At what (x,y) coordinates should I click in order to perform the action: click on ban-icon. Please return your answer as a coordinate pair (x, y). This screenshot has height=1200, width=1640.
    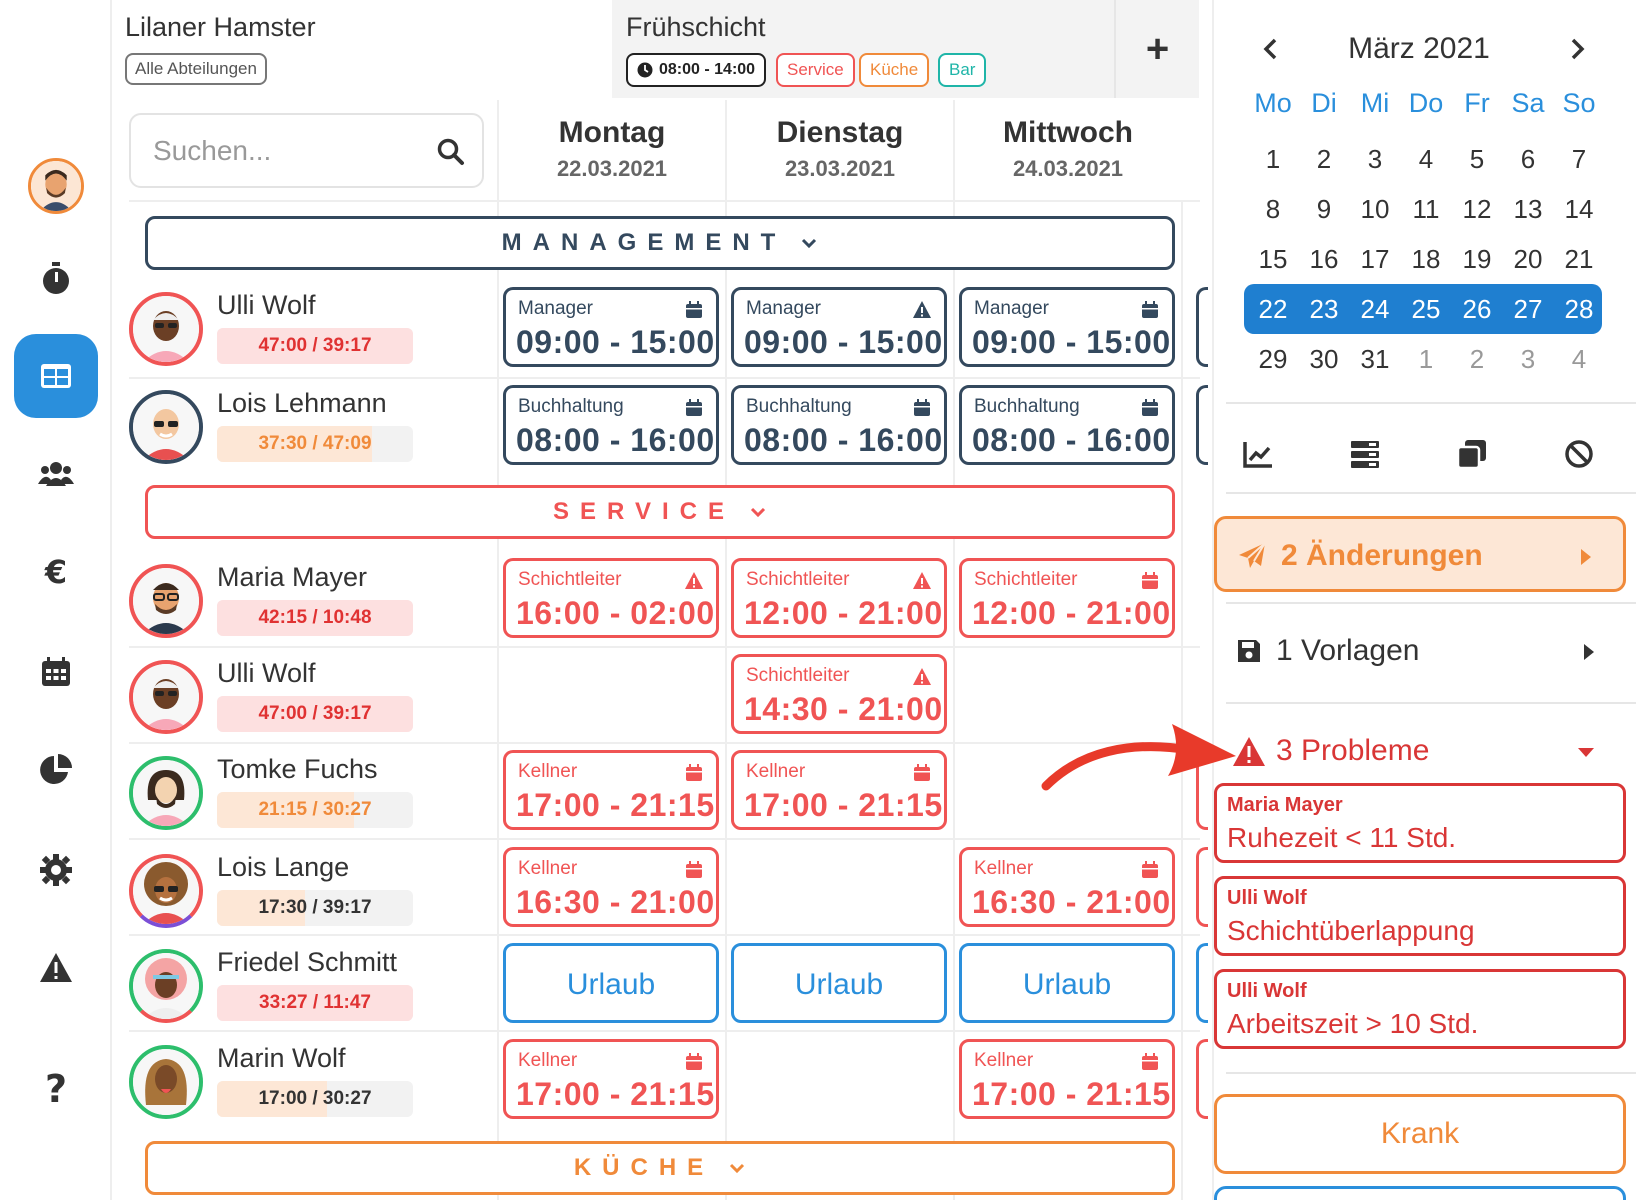
    Looking at the image, I should click on (1579, 454).